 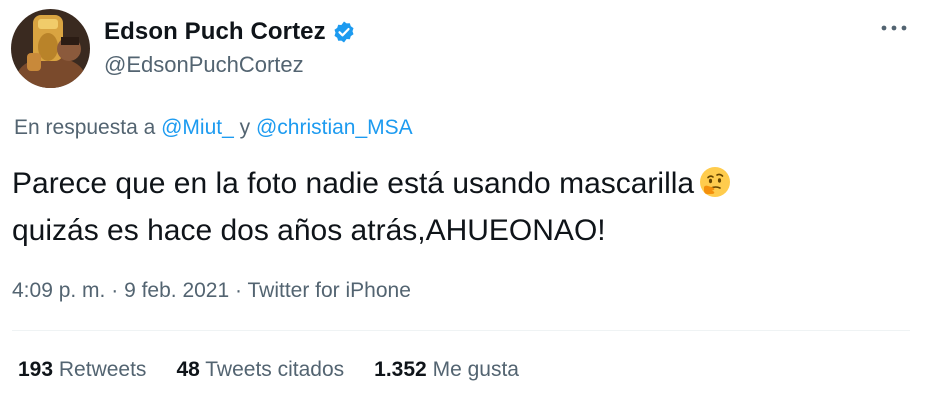 I want to click on author-display-name: Edson Puch Cortez, so click(x=215, y=32).